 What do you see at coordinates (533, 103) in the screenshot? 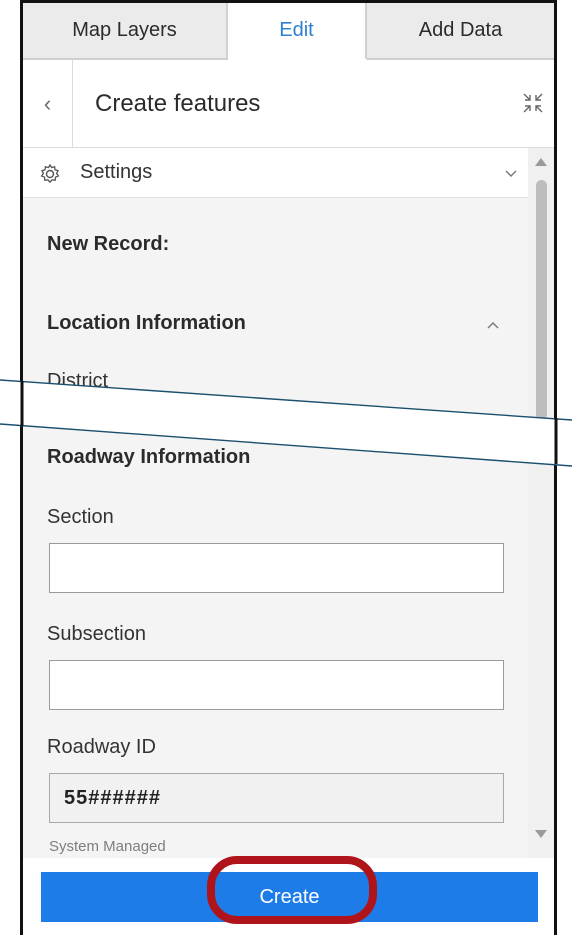
I see `collapse-icon` at bounding box center [533, 103].